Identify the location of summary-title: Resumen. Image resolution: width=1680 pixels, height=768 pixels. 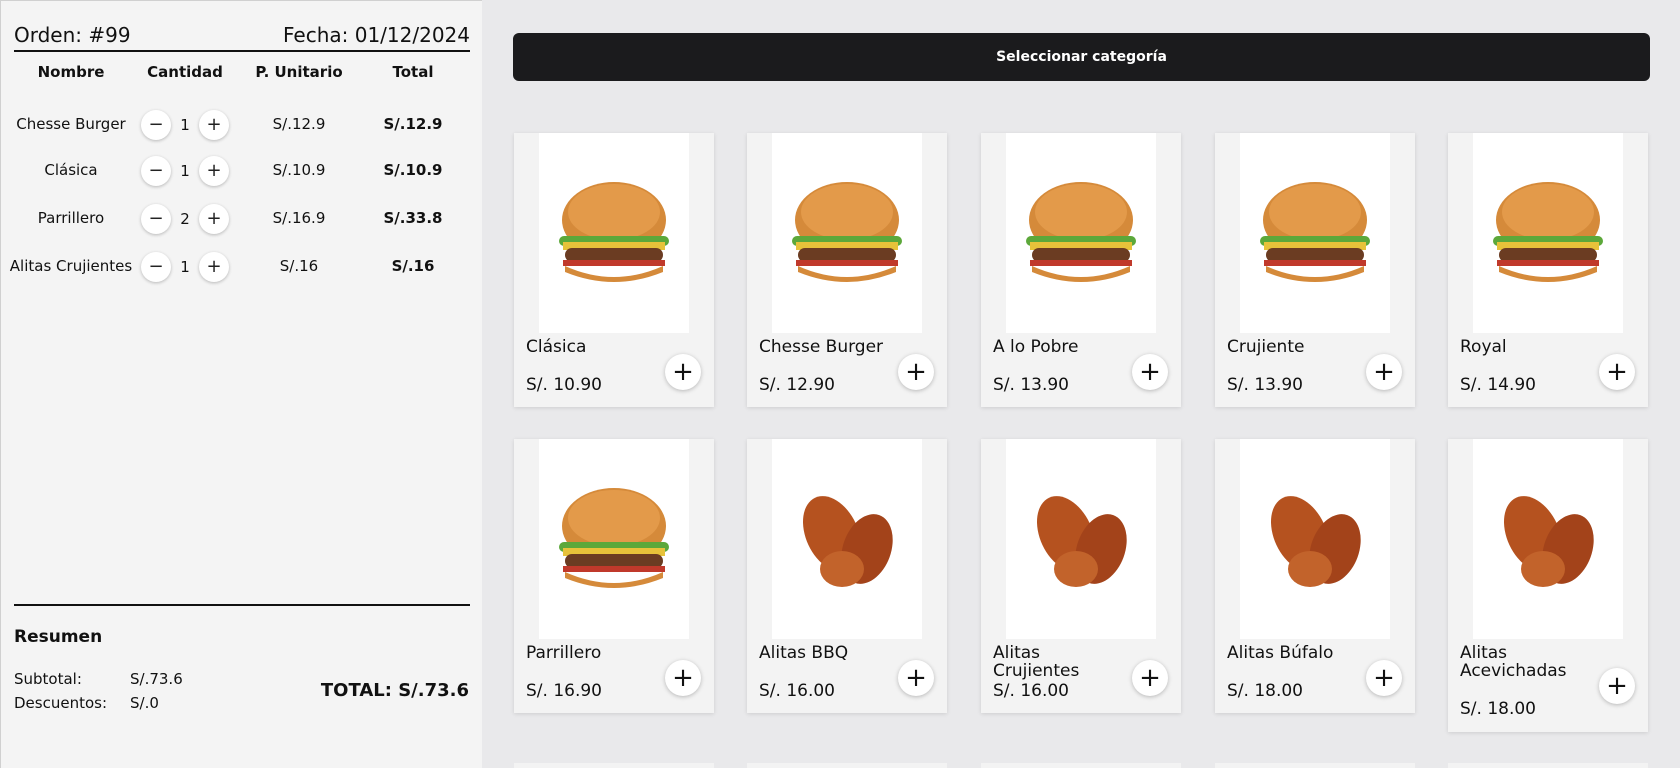
(58, 637).